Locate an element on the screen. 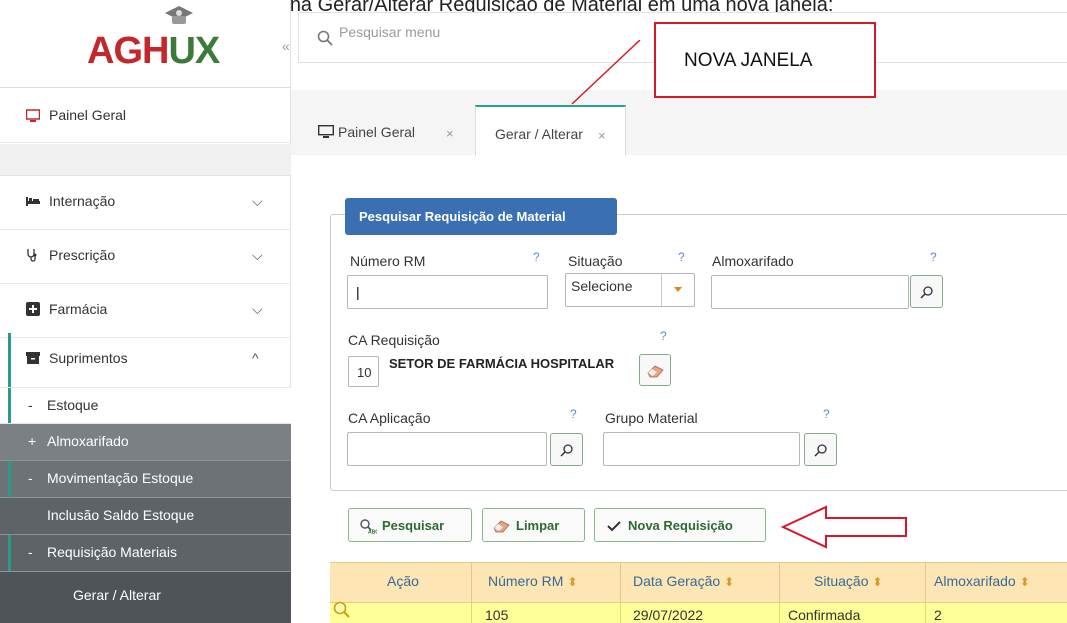 This screenshot has width=1067, height=623. ca-aplicacao-lookup-button is located at coordinates (566, 449).